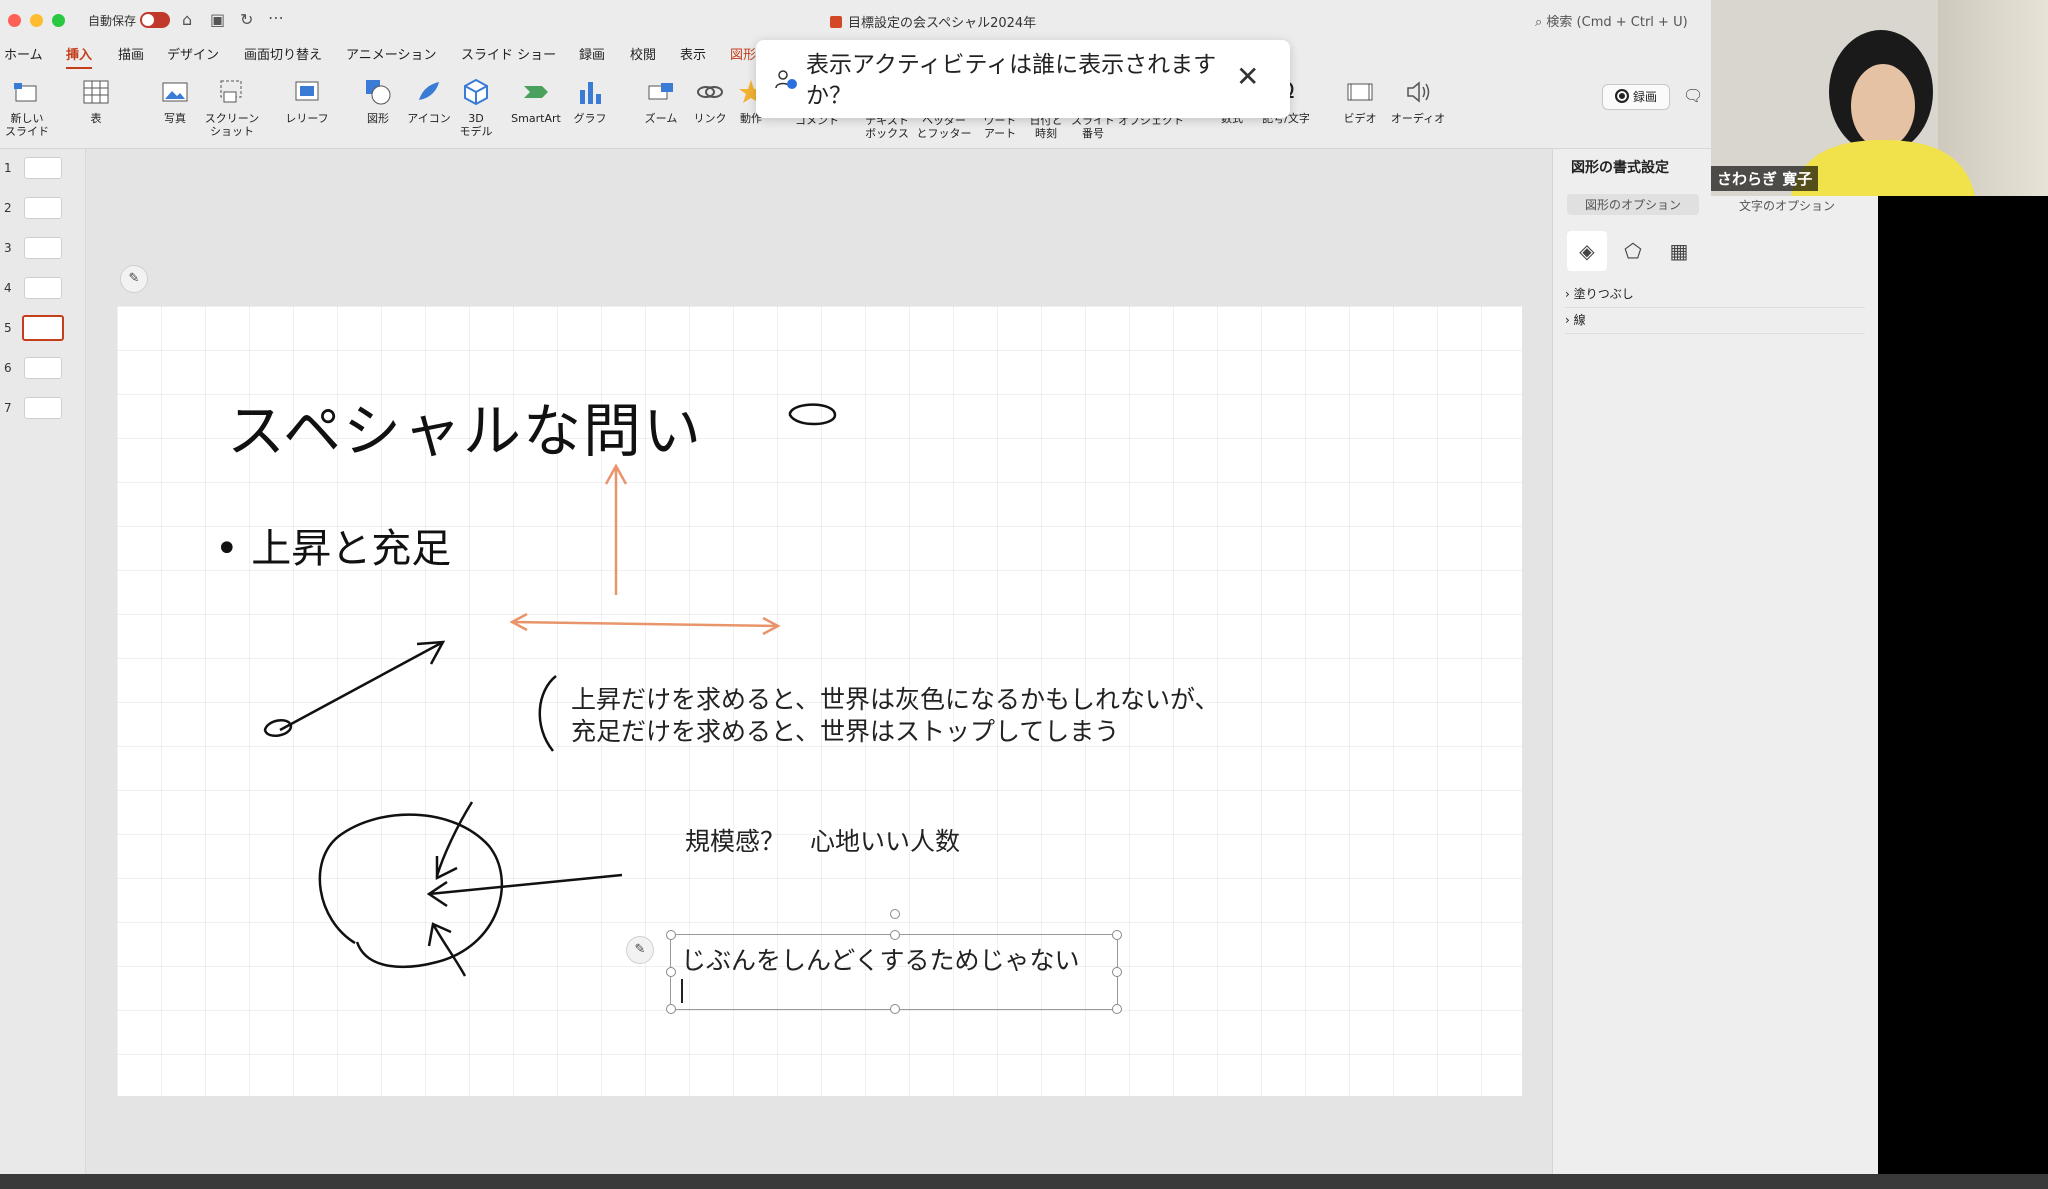 Image resolution: width=2048 pixels, height=1189 pixels. I want to click on chart-icon, so click(590, 93).